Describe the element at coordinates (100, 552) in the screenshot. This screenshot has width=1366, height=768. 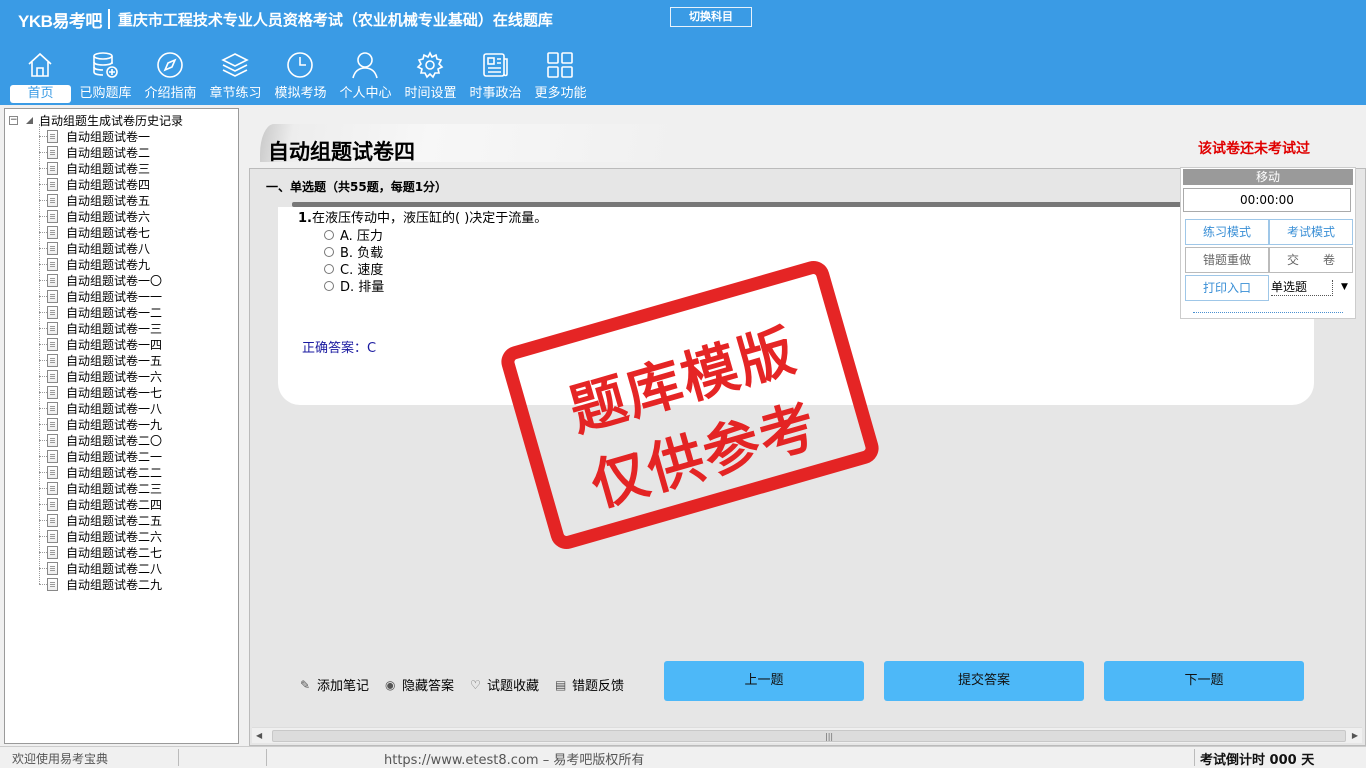
I see `tree-item: 自动组题试卷二七` at that location.